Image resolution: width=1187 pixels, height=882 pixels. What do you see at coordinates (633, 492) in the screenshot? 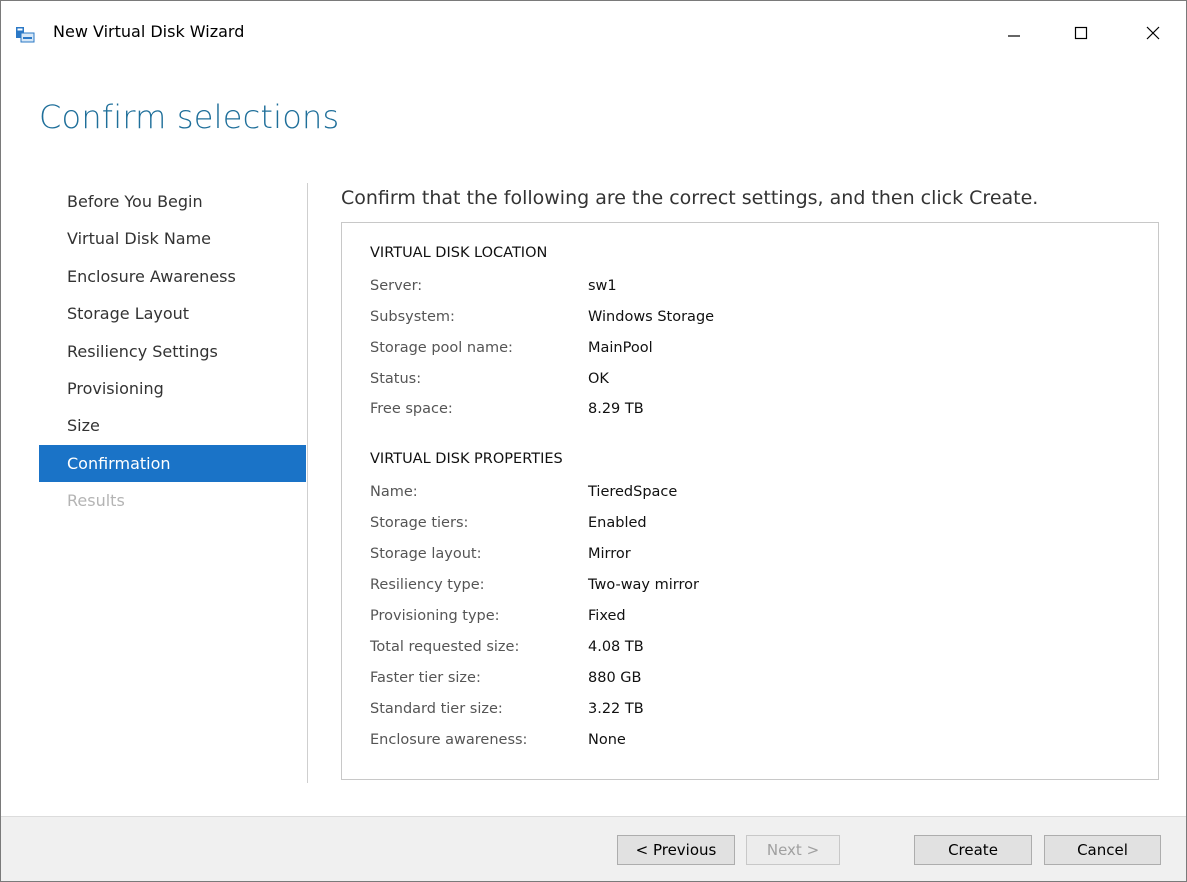
I see `row-value: TieredSpace` at bounding box center [633, 492].